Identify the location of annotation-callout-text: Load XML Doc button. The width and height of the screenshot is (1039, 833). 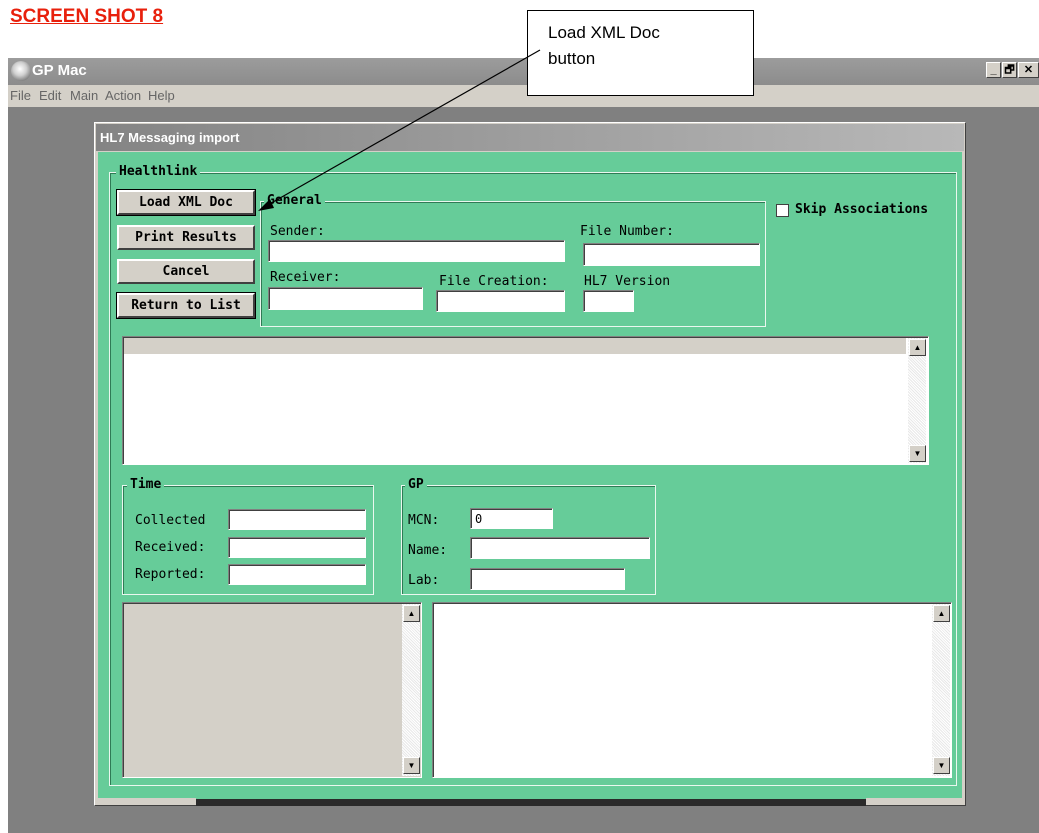
(604, 45).